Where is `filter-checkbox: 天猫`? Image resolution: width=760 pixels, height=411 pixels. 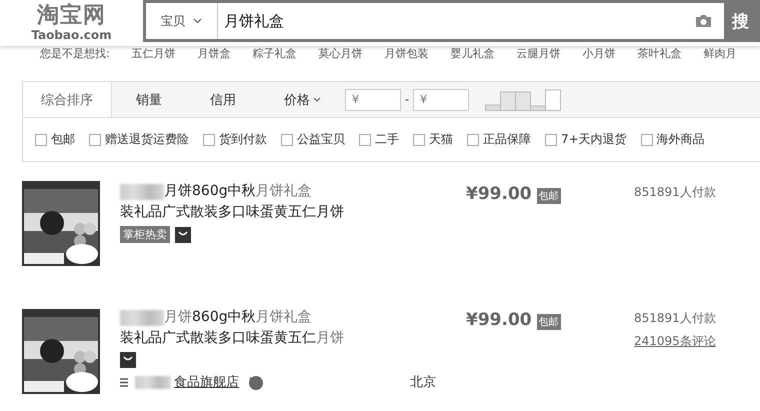
filter-checkbox: 天猫 is located at coordinates (433, 139).